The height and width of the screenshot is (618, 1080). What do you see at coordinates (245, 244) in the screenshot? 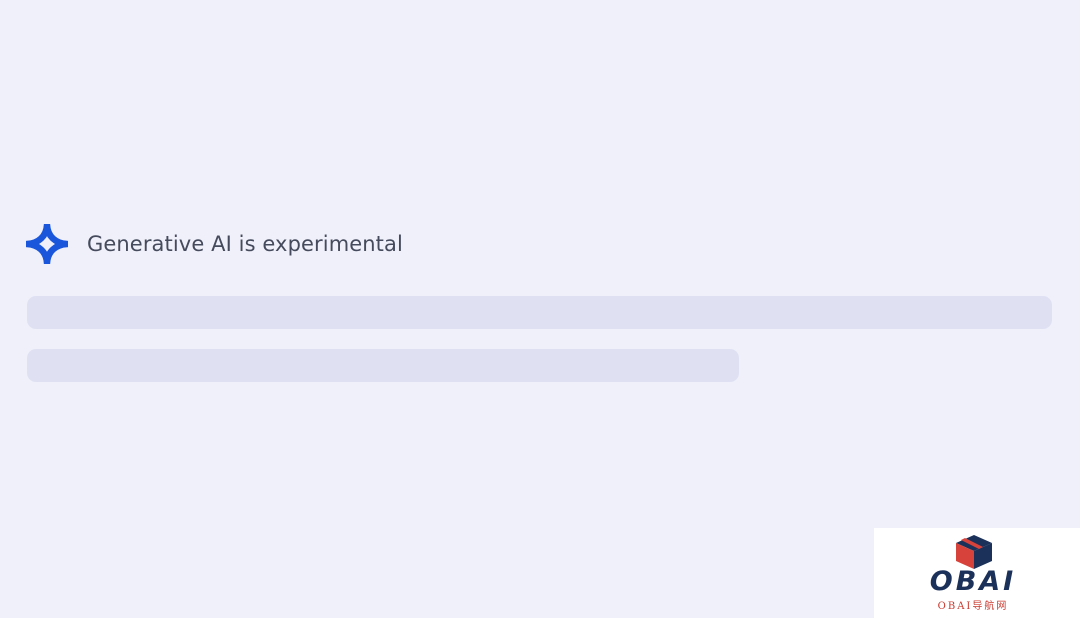
I see `header-title: Generative AI is experimental` at bounding box center [245, 244].